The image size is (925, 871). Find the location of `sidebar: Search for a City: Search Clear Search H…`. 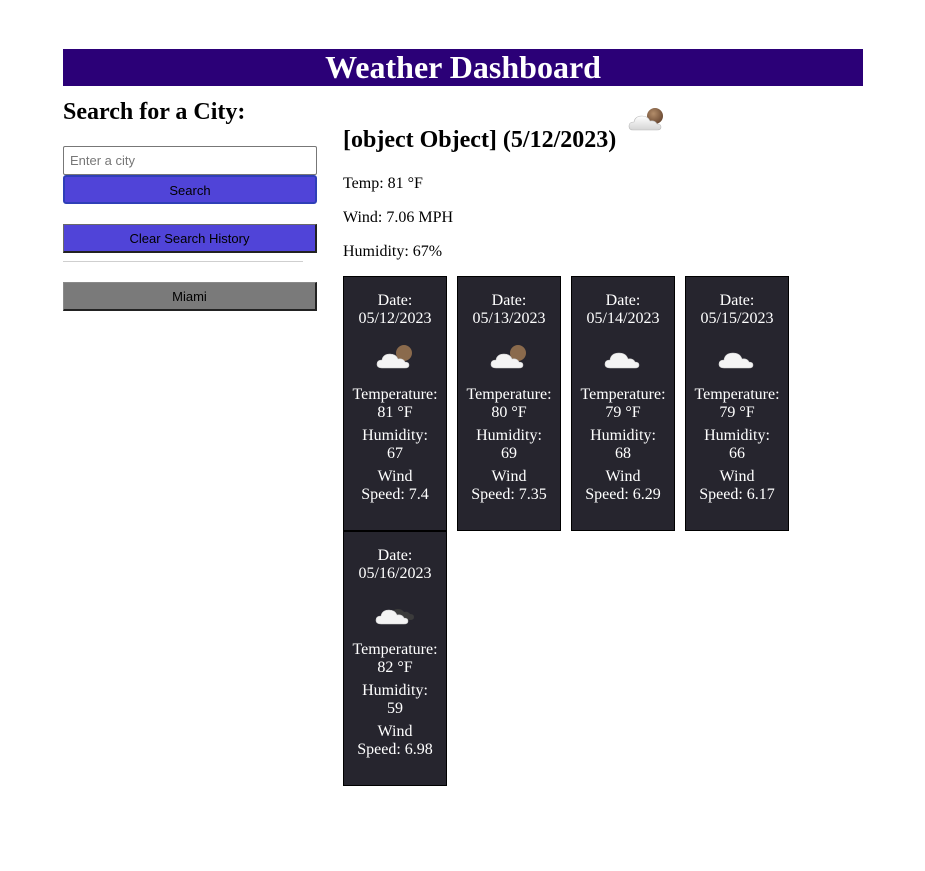

sidebar: Search for a City: Search Clear Search H… is located at coordinates (190, 203).